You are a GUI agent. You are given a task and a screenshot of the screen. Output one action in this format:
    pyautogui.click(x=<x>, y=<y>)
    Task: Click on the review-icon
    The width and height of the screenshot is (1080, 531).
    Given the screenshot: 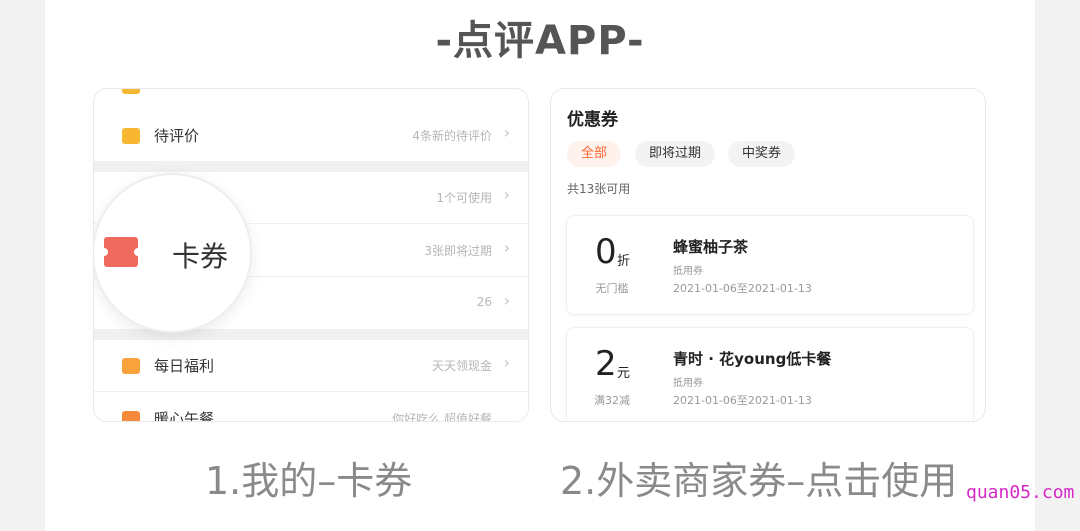 What is the action you would take?
    pyautogui.click(x=131, y=136)
    